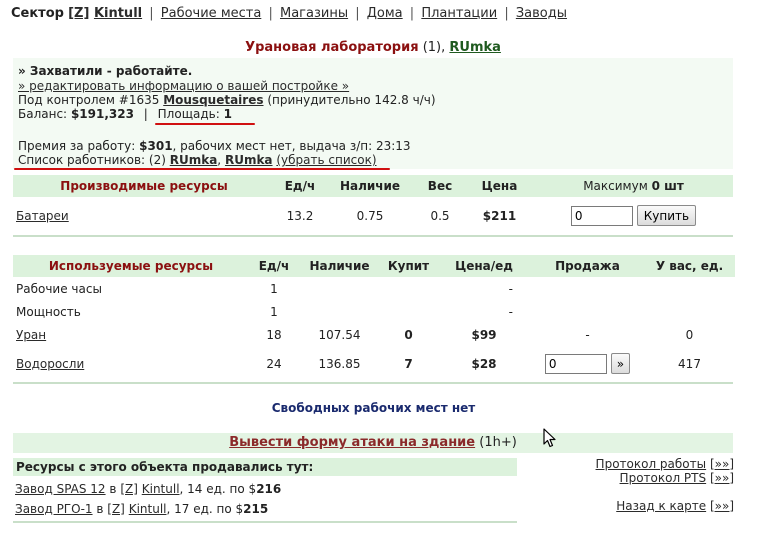  I want to click on status-line: » Захватили - работайте., so click(105, 71).